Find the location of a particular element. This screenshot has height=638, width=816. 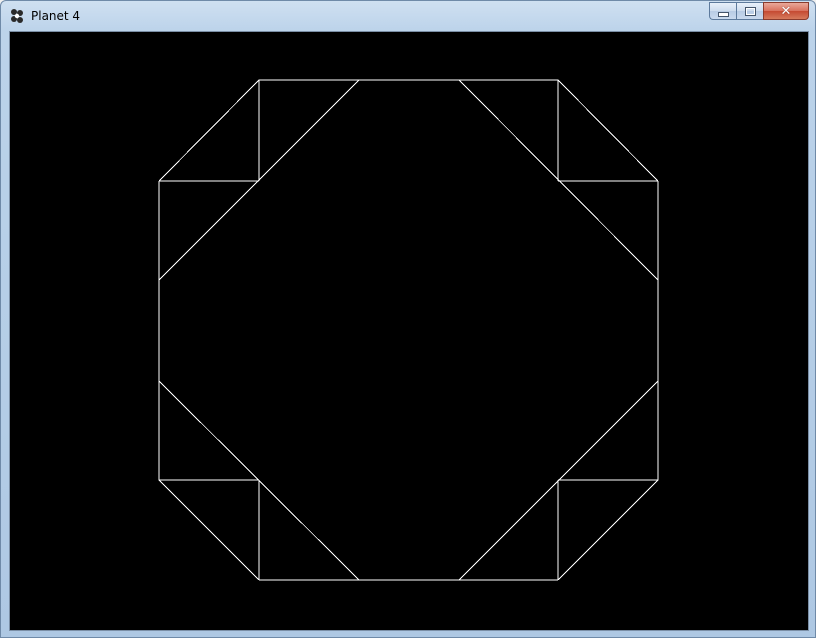

maximize-icon is located at coordinates (750, 11).